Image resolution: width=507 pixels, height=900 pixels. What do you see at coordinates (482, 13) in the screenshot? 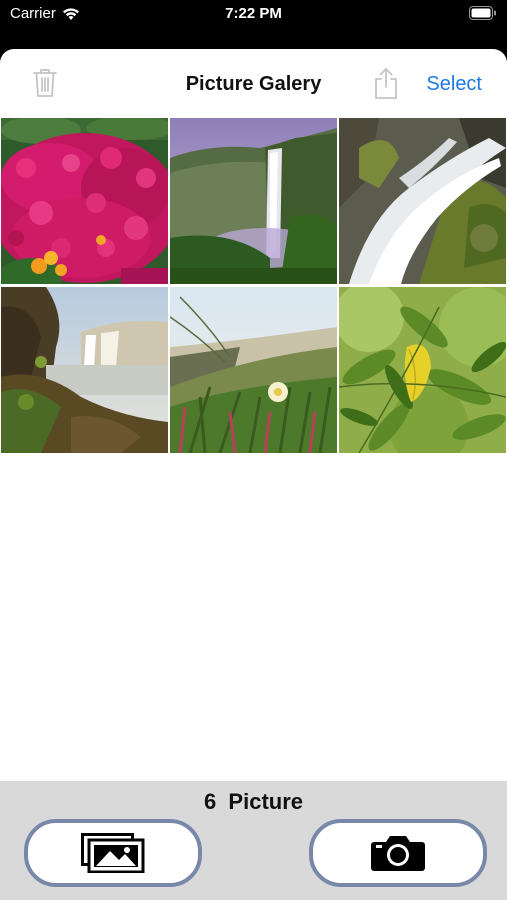
I see `battery-icon` at bounding box center [482, 13].